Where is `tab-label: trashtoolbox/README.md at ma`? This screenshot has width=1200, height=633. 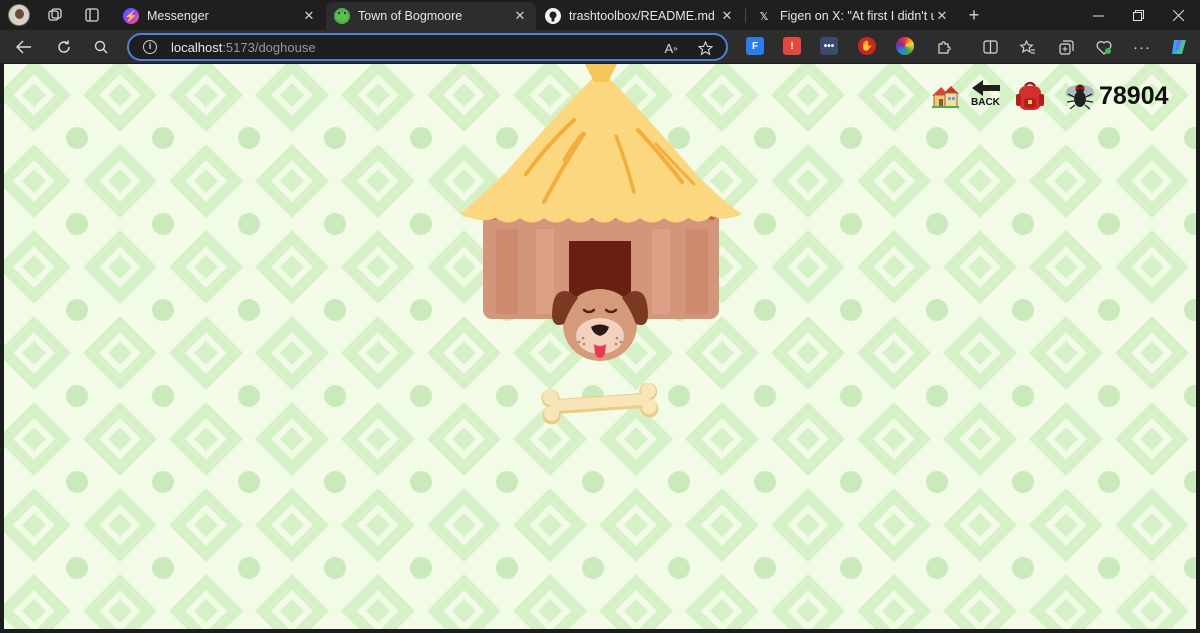
tab-label: trashtoolbox/README.md at ma is located at coordinates (644, 16).